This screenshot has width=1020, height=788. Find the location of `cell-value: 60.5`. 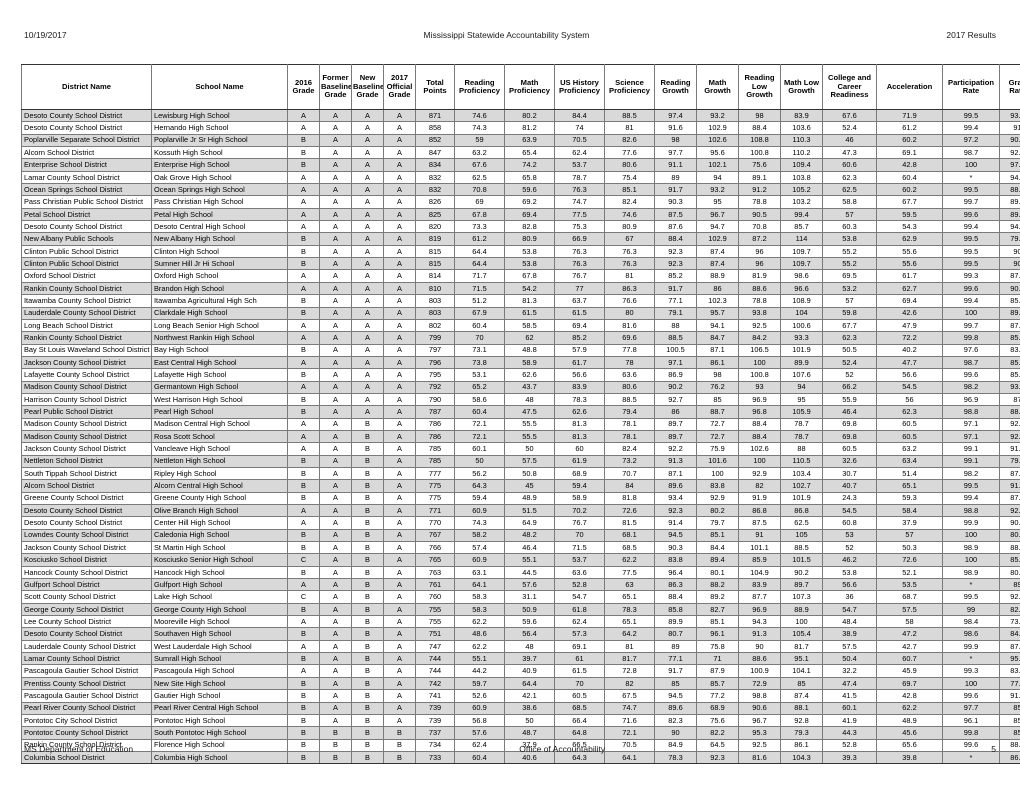

cell-value: 60.5 is located at coordinates (909, 436).